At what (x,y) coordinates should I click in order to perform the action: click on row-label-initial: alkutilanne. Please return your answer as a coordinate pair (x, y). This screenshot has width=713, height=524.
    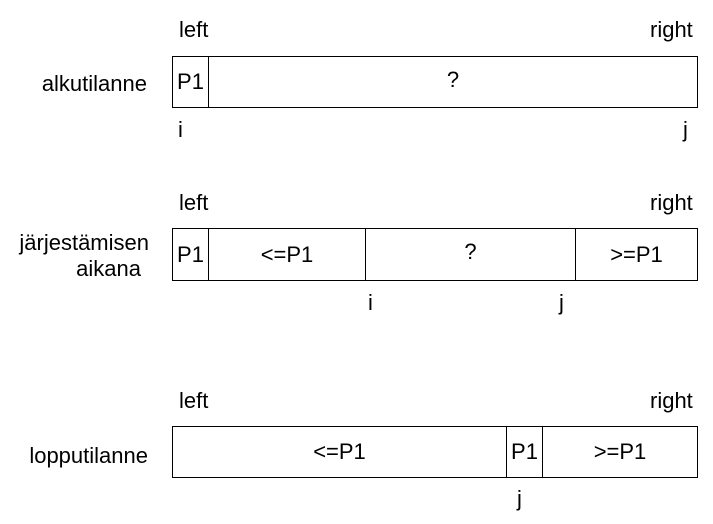
    Looking at the image, I should click on (94, 83).